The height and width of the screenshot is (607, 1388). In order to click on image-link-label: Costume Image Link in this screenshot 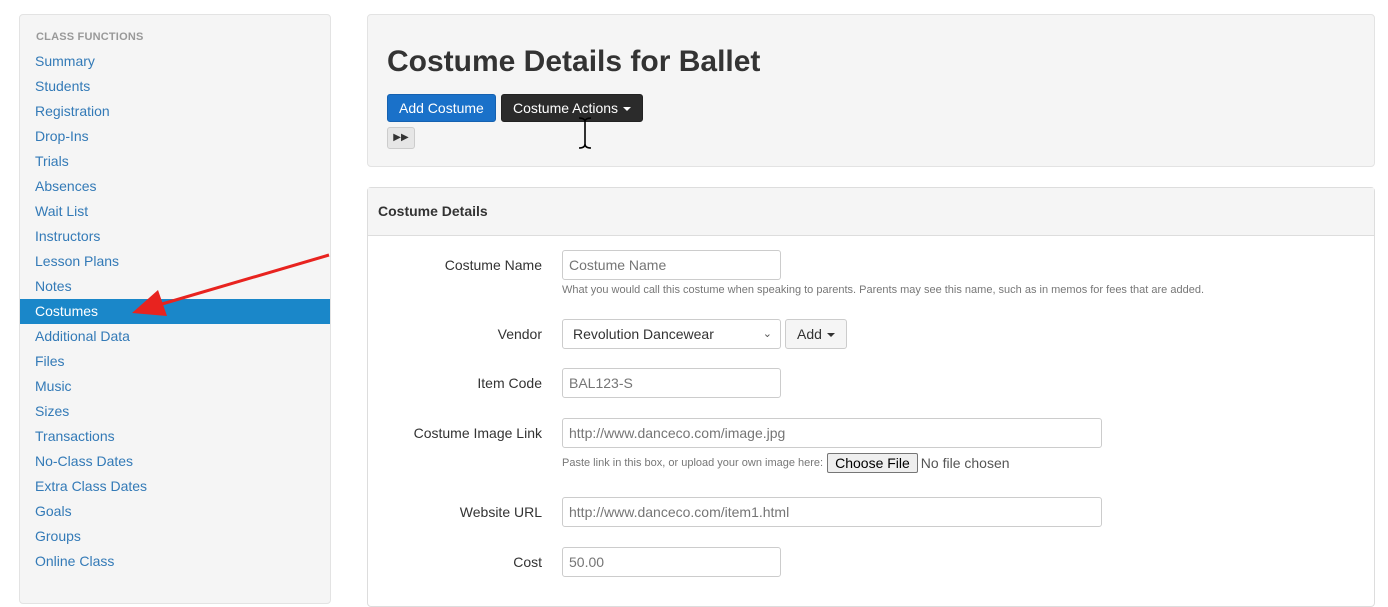, I will do `click(477, 433)`.